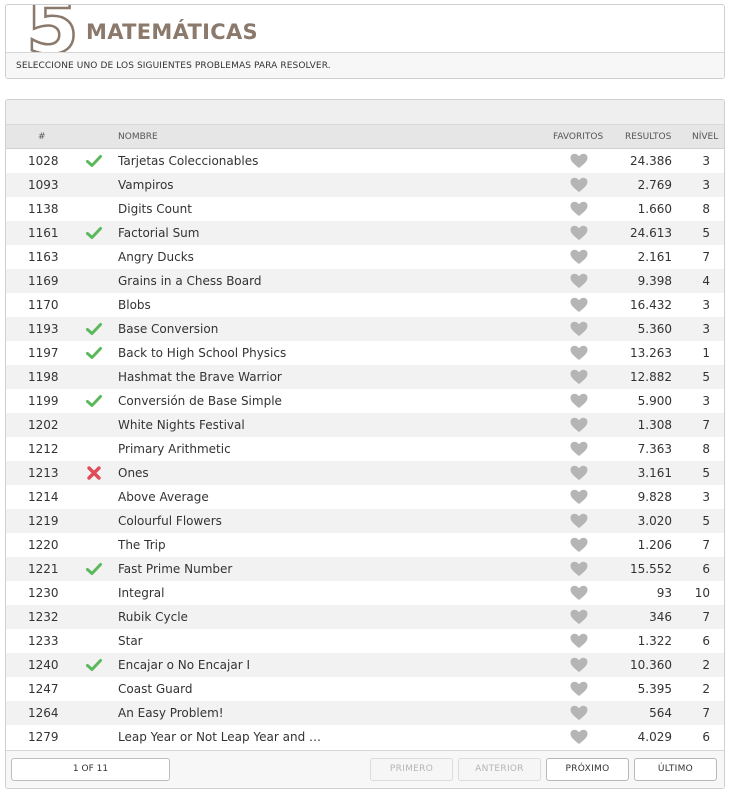 The image size is (734, 795). Describe the element at coordinates (706, 281) in the screenshot. I see `problem-level: 4` at that location.